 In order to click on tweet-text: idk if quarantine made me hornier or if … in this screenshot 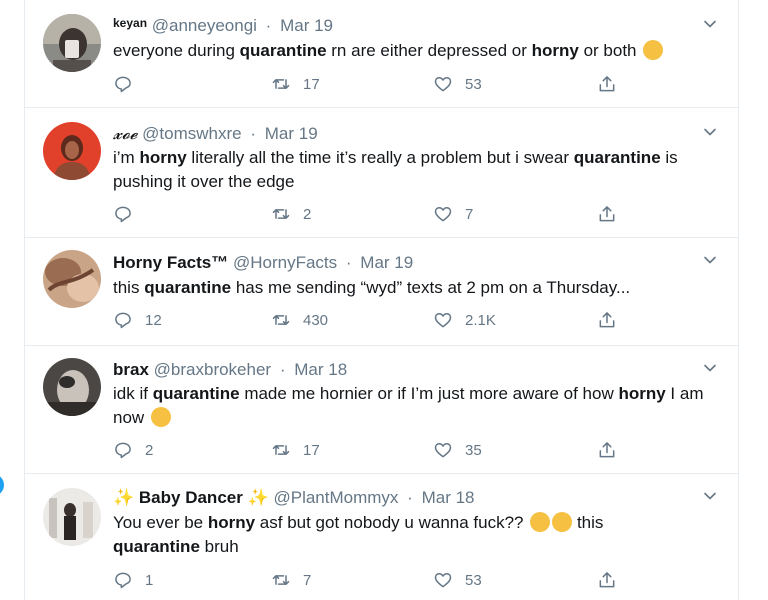, I will do `click(408, 405)`.